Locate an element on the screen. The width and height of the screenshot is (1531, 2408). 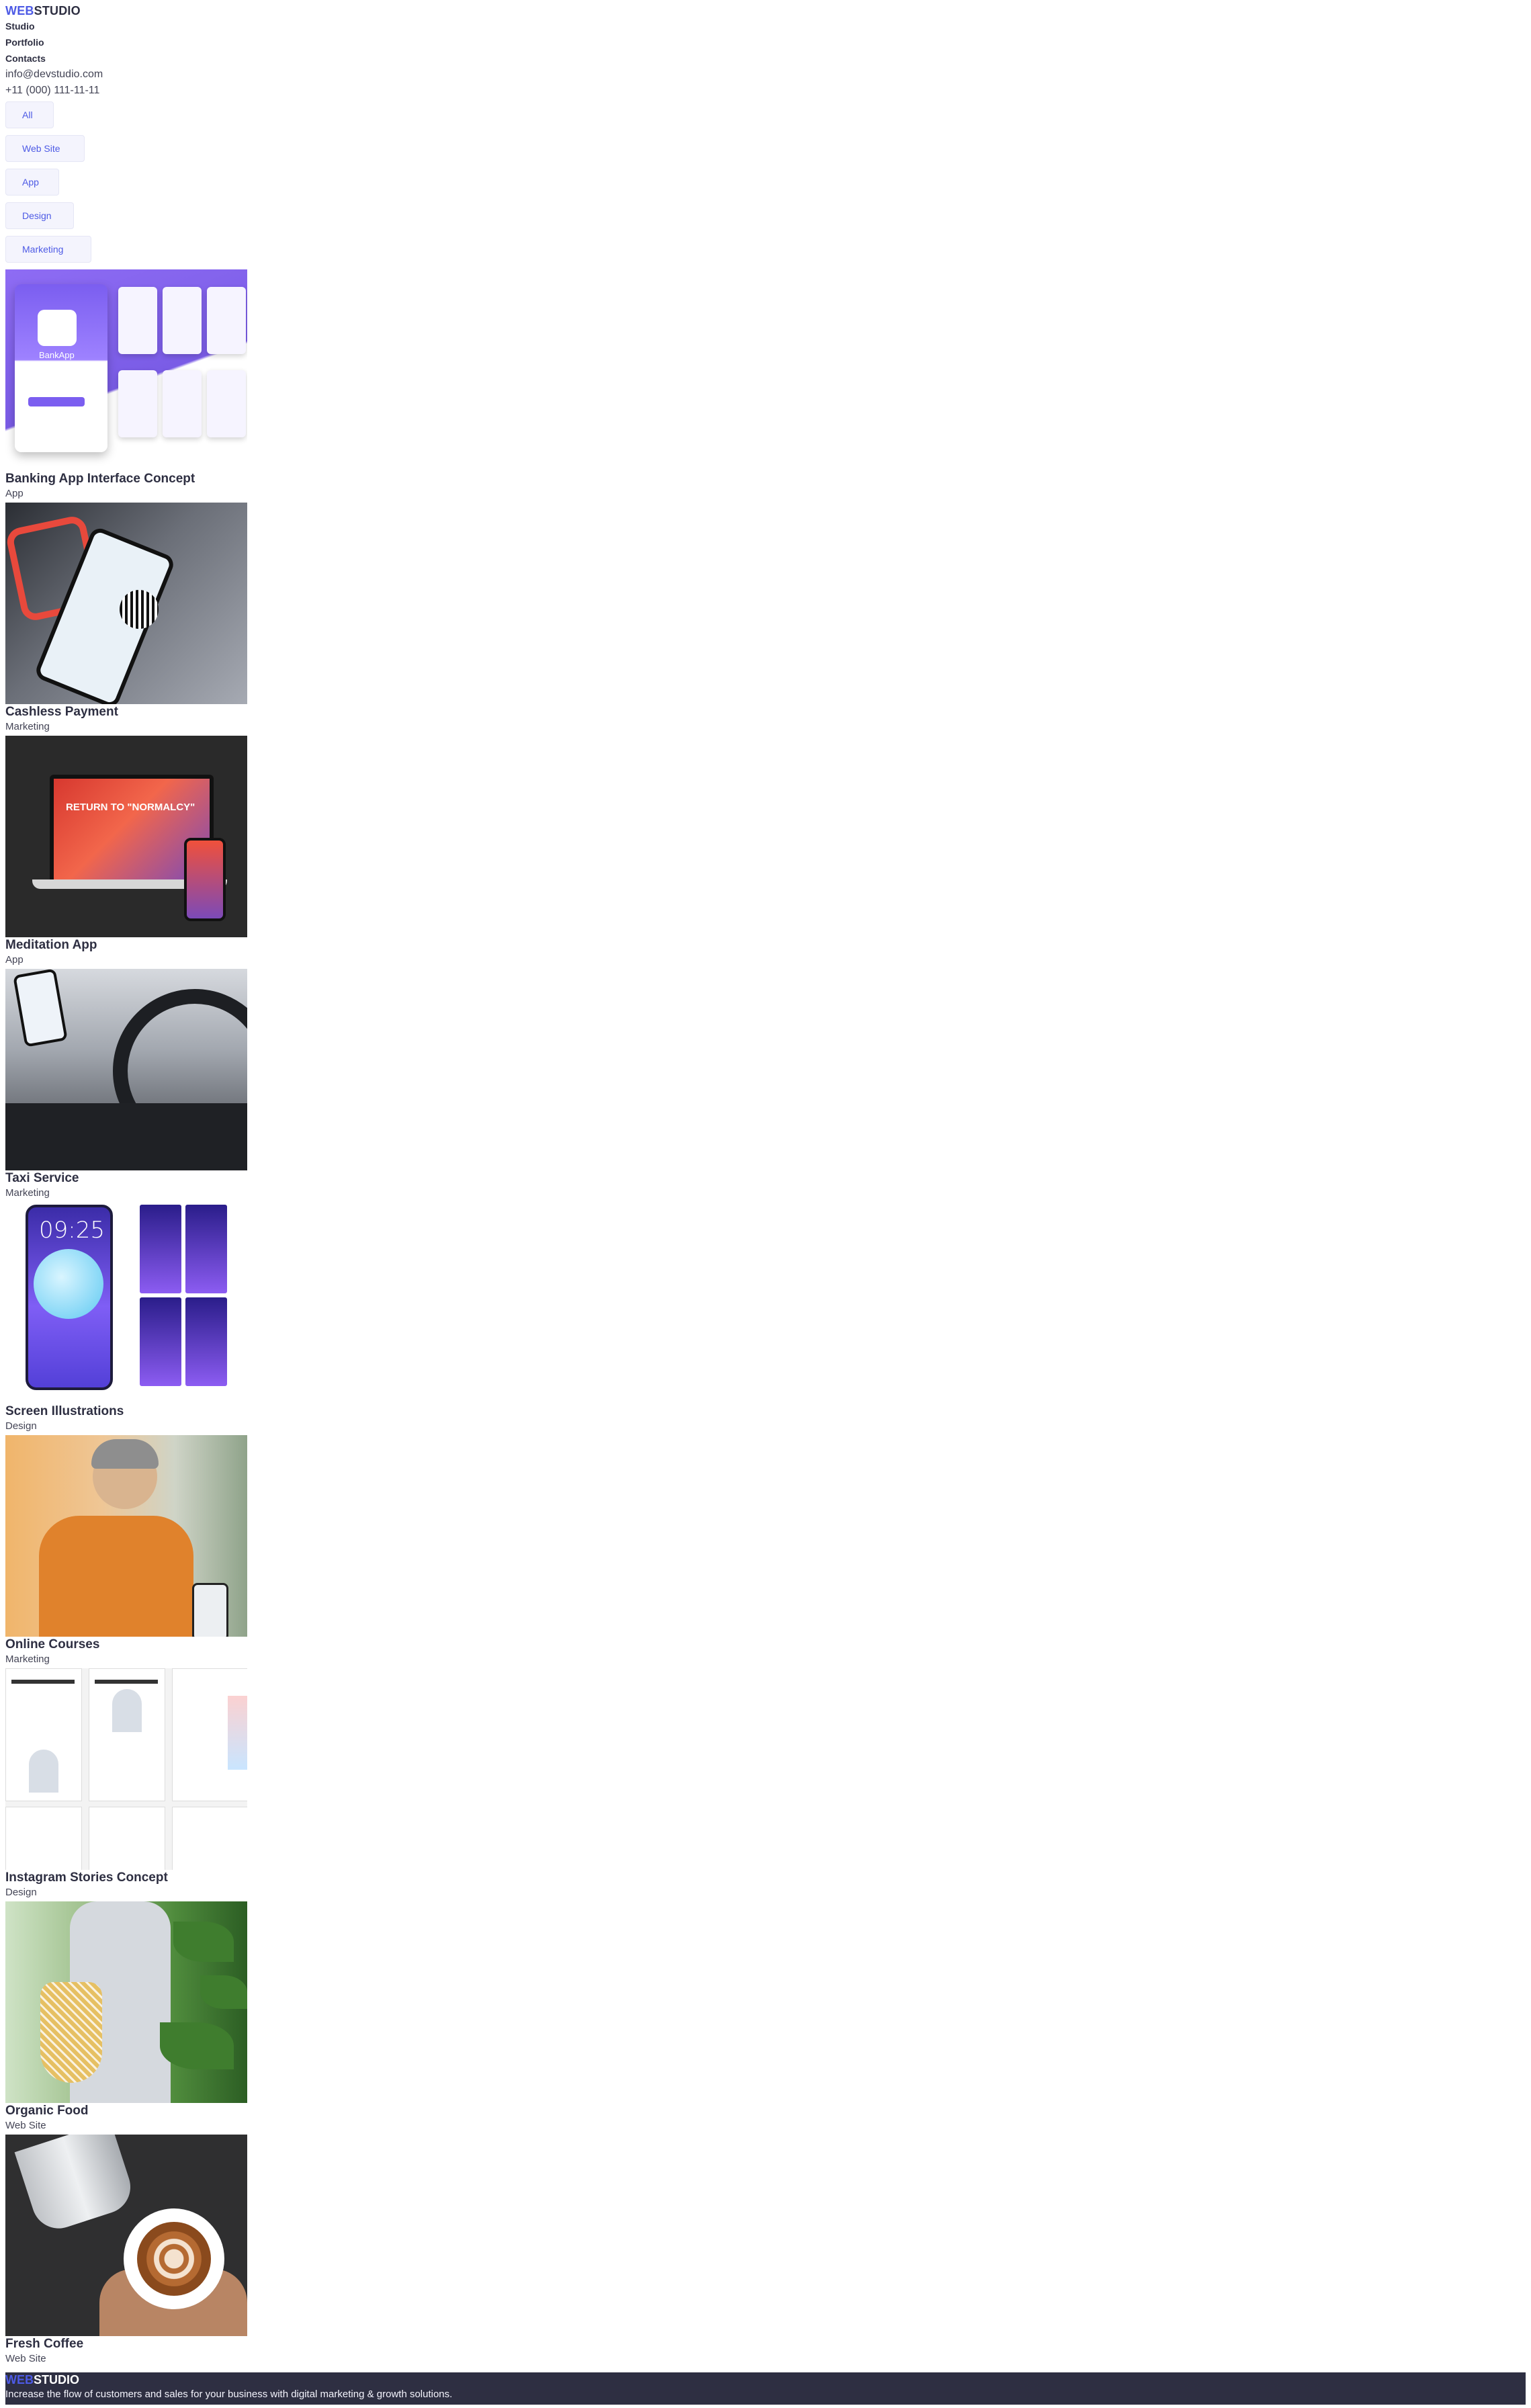
card-title: Online Courses is located at coordinates (52, 1644).